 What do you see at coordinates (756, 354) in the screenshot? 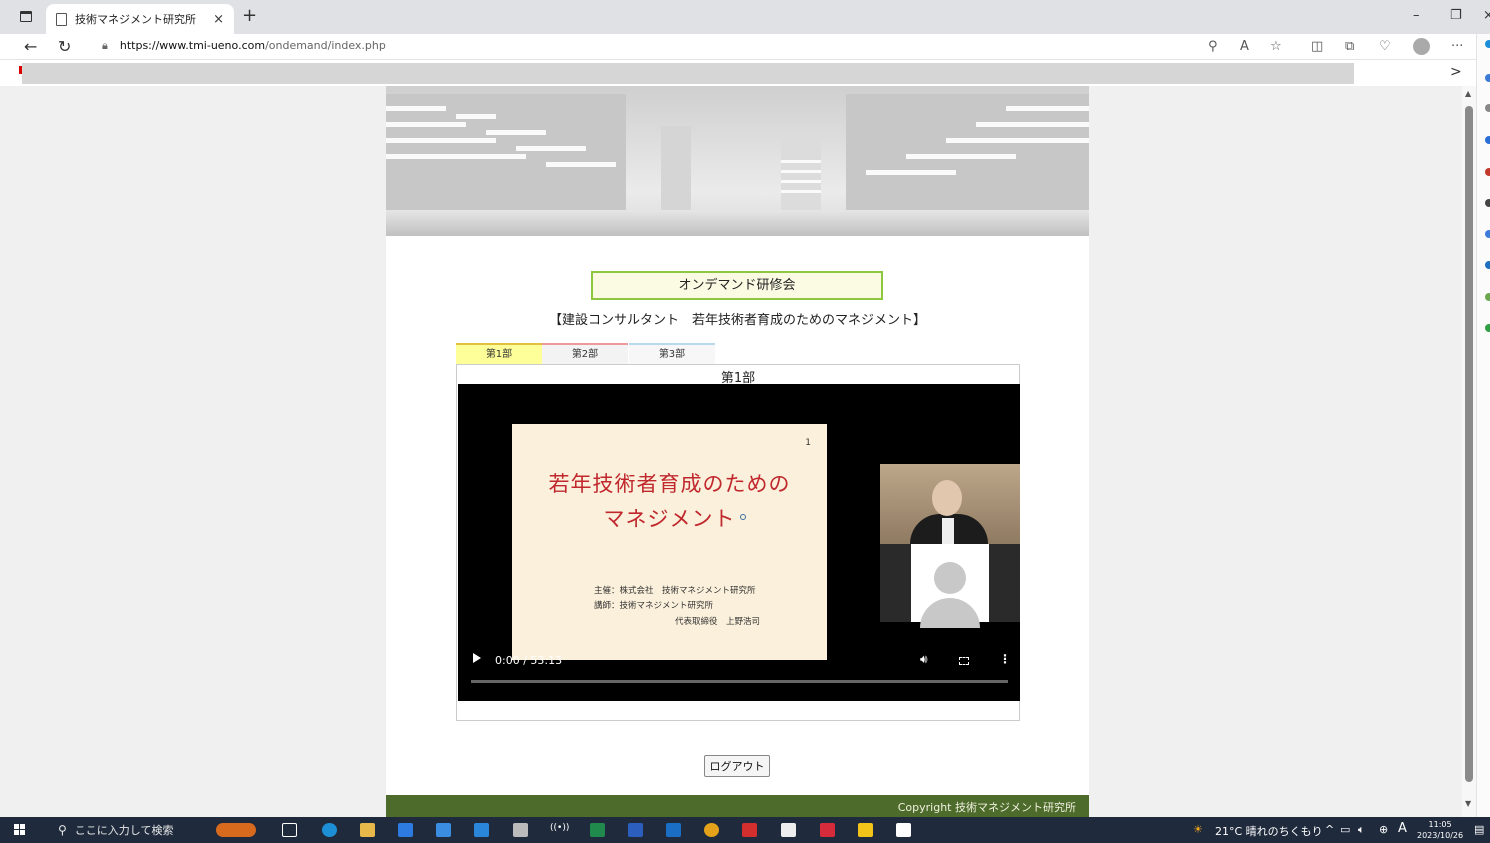
I see `part-tabs: 第1部 第2部 第3部` at bounding box center [756, 354].